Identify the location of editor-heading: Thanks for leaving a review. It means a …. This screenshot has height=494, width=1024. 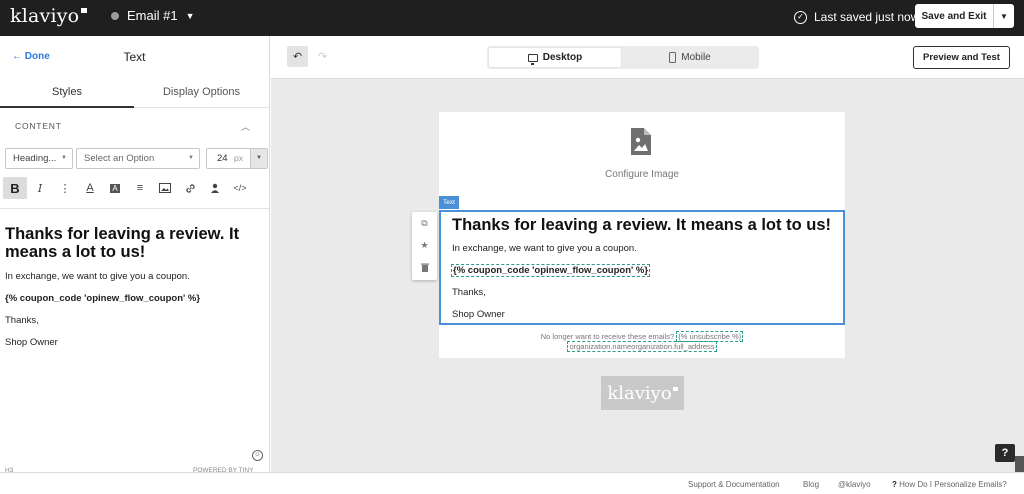
(132, 243).